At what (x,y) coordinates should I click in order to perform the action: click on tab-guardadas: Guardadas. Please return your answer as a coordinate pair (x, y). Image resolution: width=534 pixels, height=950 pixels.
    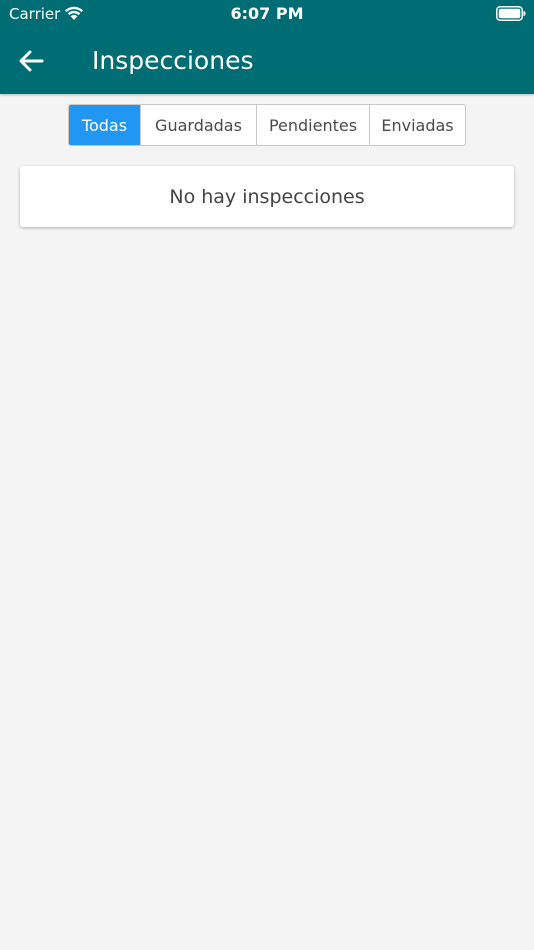
    Looking at the image, I should click on (199, 125).